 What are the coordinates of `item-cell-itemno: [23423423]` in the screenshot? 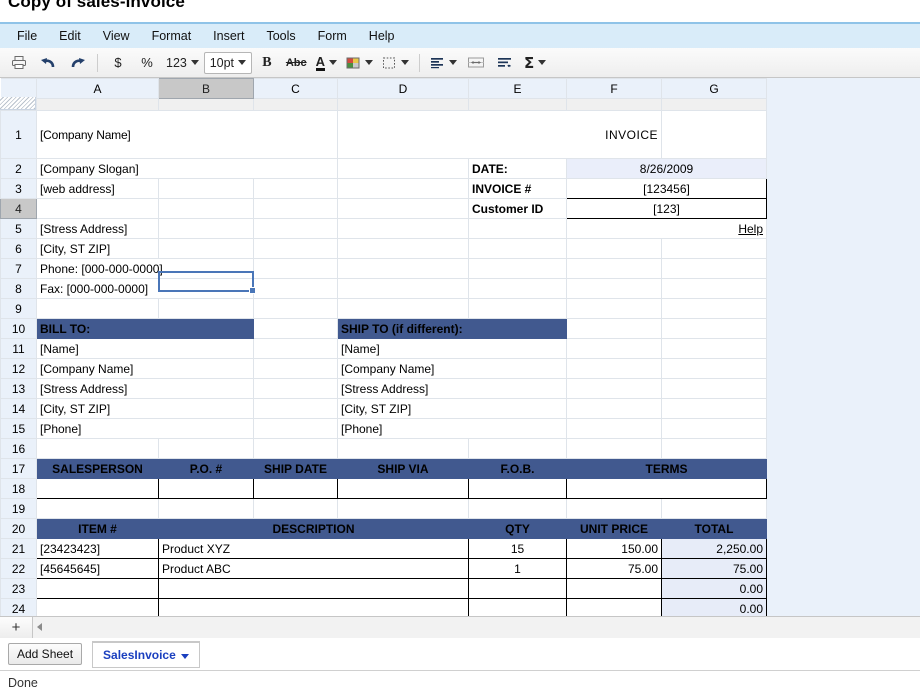 It's located at (97, 548).